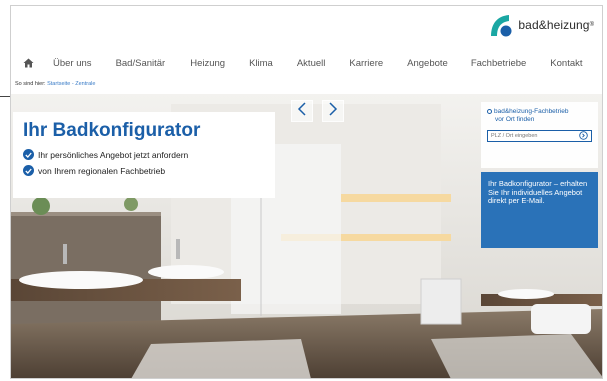 The width and height of the screenshot is (607, 381). I want to click on slider-prev-button, so click(302, 111).